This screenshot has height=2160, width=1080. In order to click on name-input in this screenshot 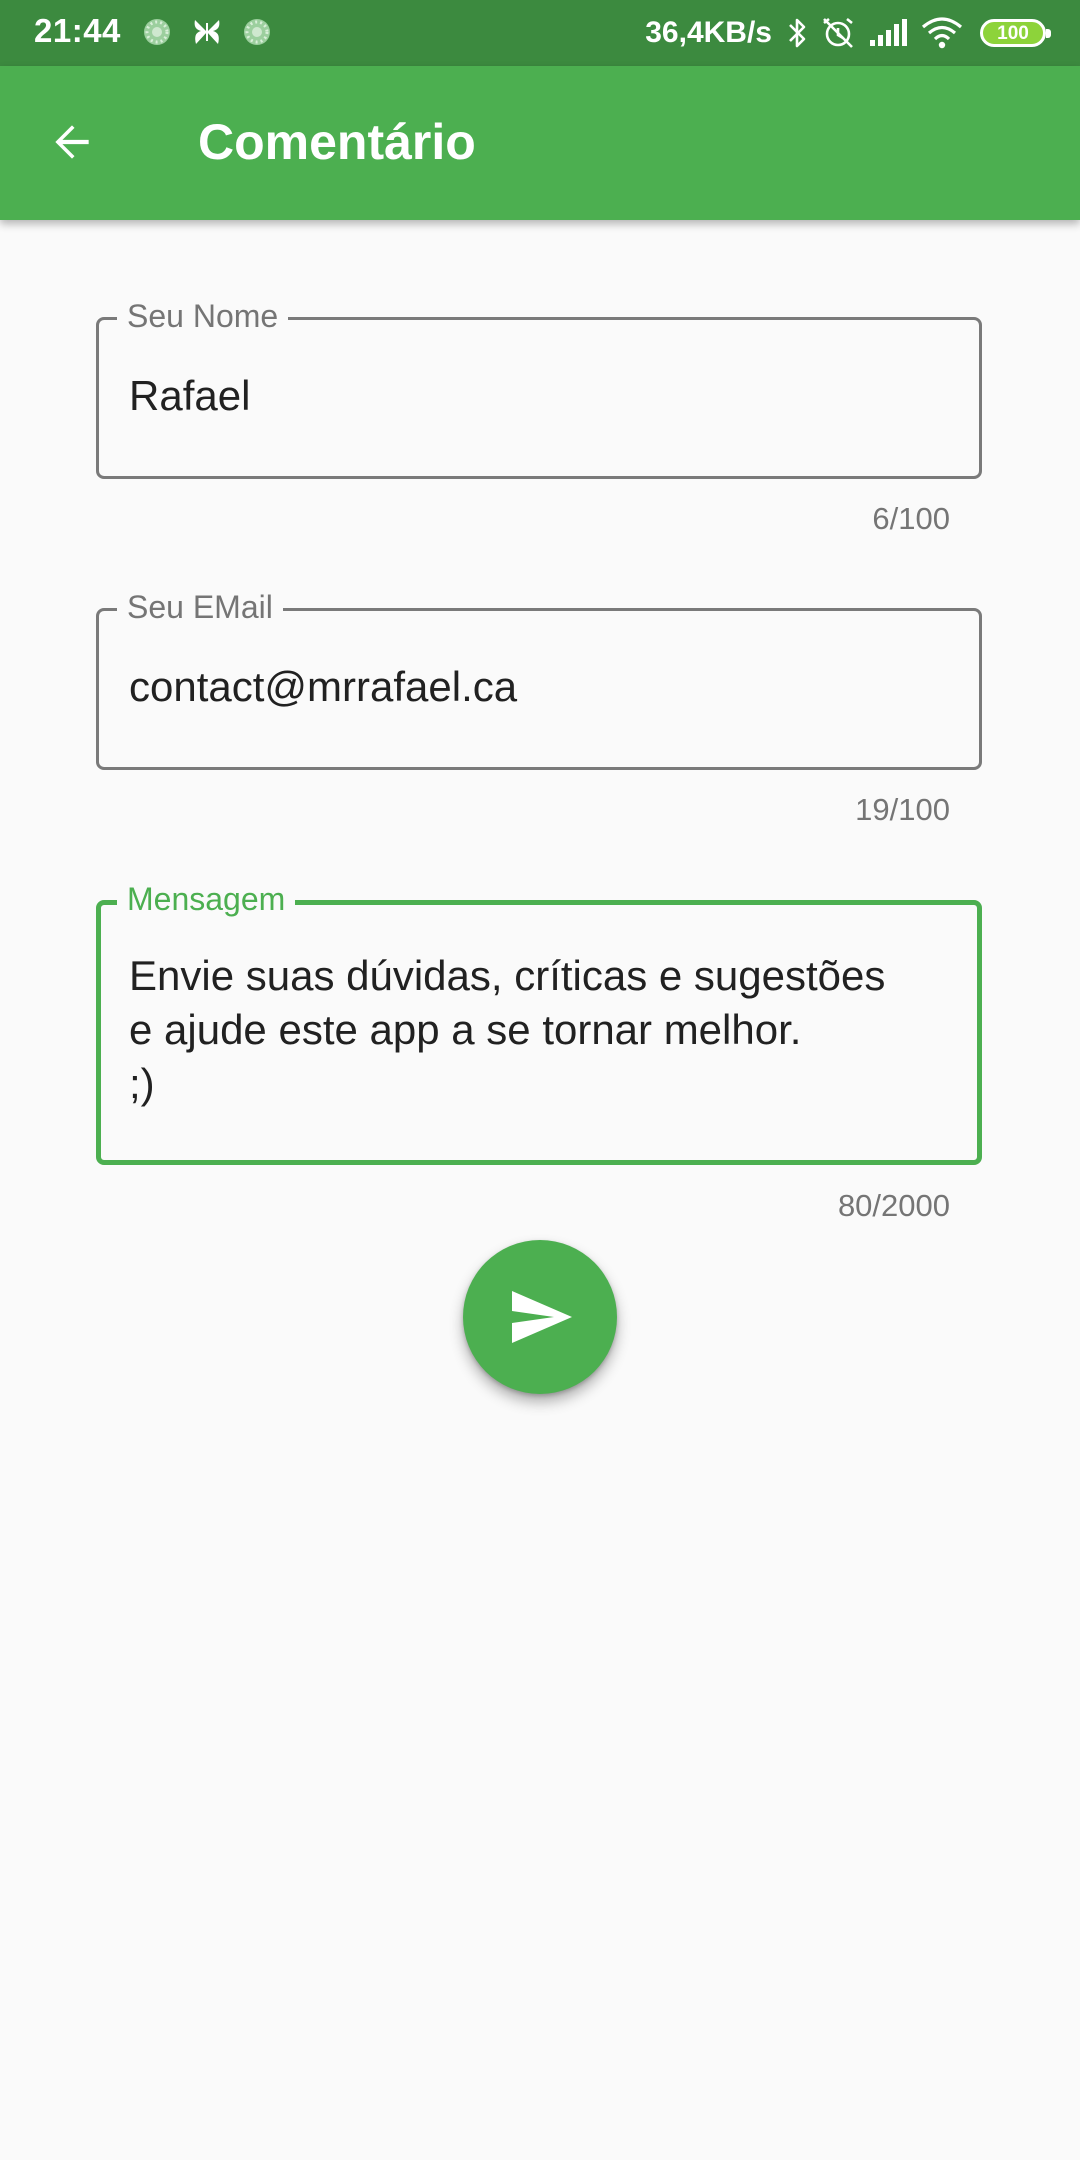, I will do `click(539, 396)`.